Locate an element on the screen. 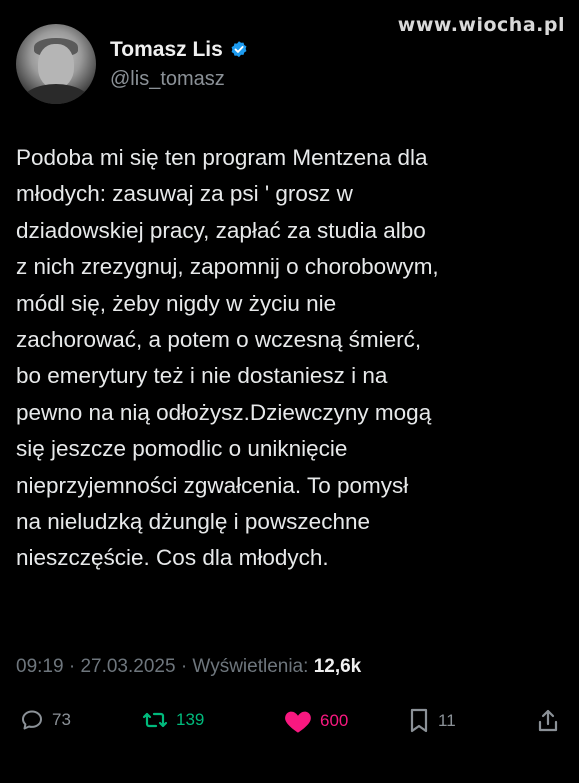 The image size is (579, 783). name-row: Tomasz Lis is located at coordinates (179, 50).